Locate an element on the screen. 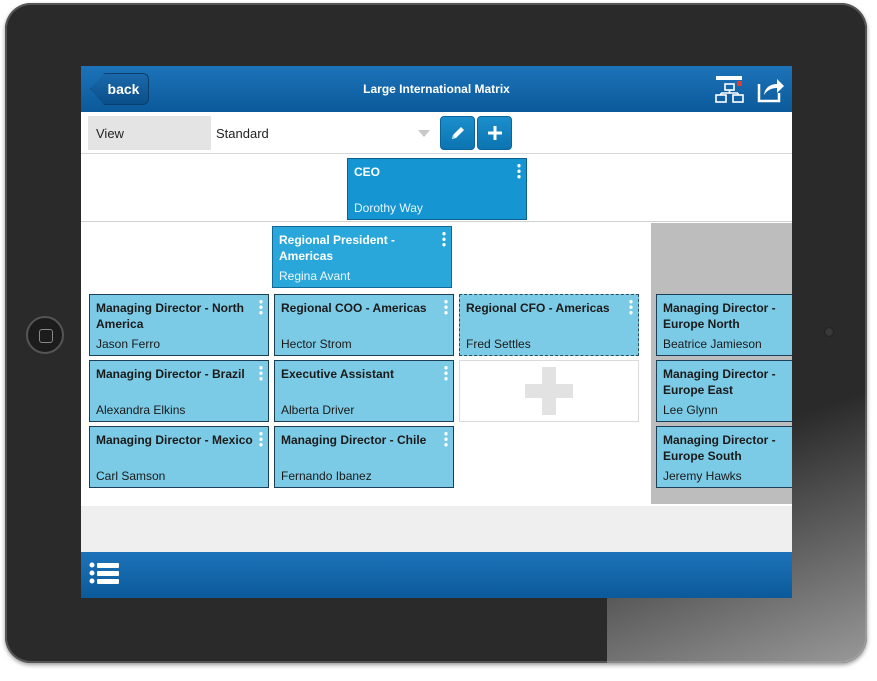 The image size is (877, 681). card-name: Beatrice Jamieson is located at coordinates (712, 344).